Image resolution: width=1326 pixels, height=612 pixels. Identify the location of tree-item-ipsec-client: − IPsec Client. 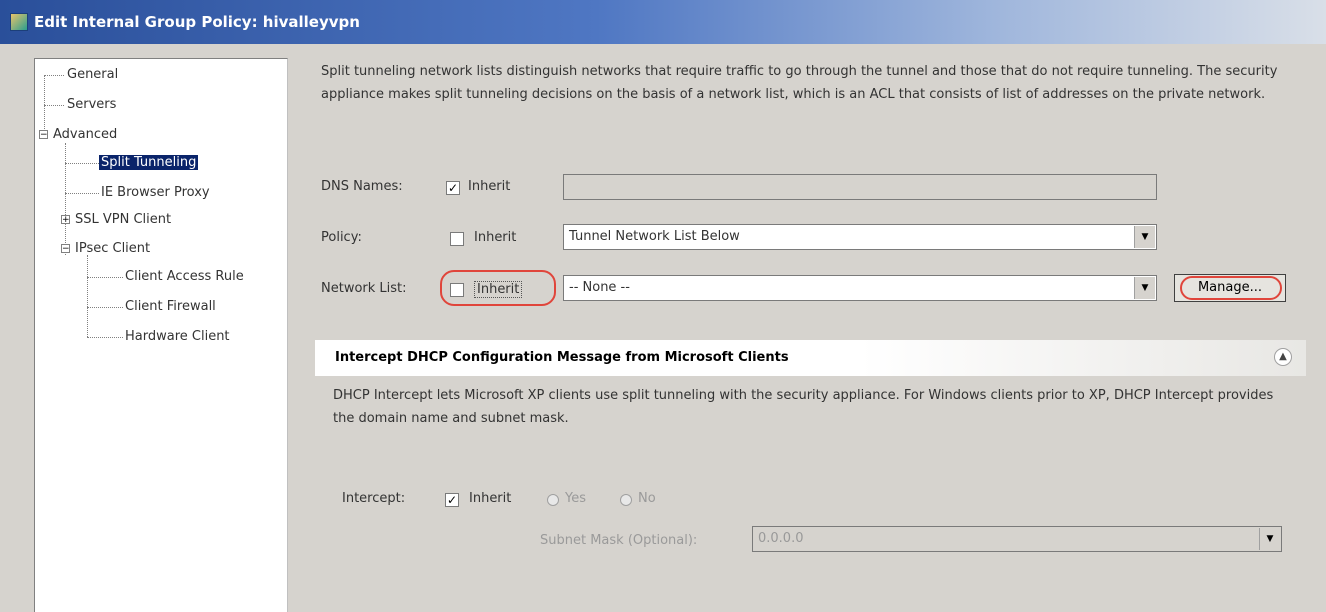
(106, 249).